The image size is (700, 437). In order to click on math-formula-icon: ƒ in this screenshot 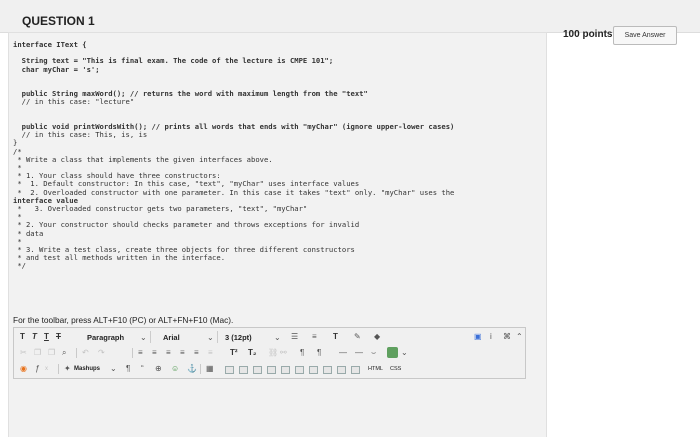, I will do `click(37, 369)`.